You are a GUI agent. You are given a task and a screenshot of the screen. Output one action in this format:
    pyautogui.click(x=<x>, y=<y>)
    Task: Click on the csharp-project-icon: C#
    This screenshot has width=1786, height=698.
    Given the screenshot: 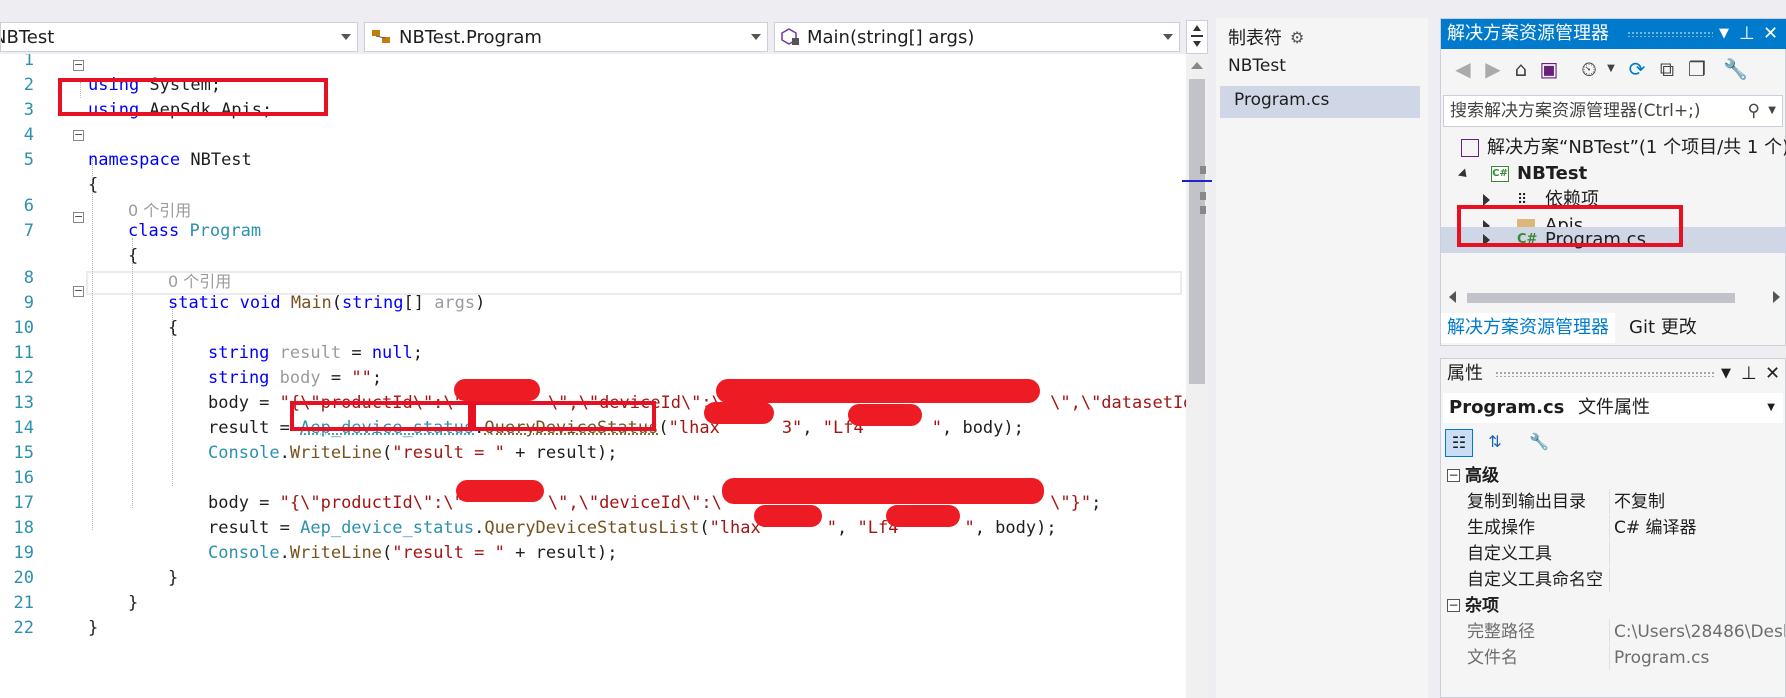 What is the action you would take?
    pyautogui.click(x=1500, y=174)
    